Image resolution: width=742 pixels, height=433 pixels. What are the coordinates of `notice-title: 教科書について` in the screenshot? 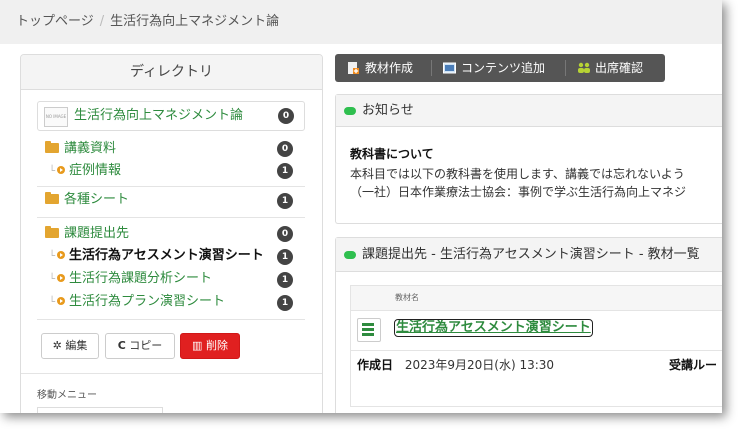 It's located at (392, 154).